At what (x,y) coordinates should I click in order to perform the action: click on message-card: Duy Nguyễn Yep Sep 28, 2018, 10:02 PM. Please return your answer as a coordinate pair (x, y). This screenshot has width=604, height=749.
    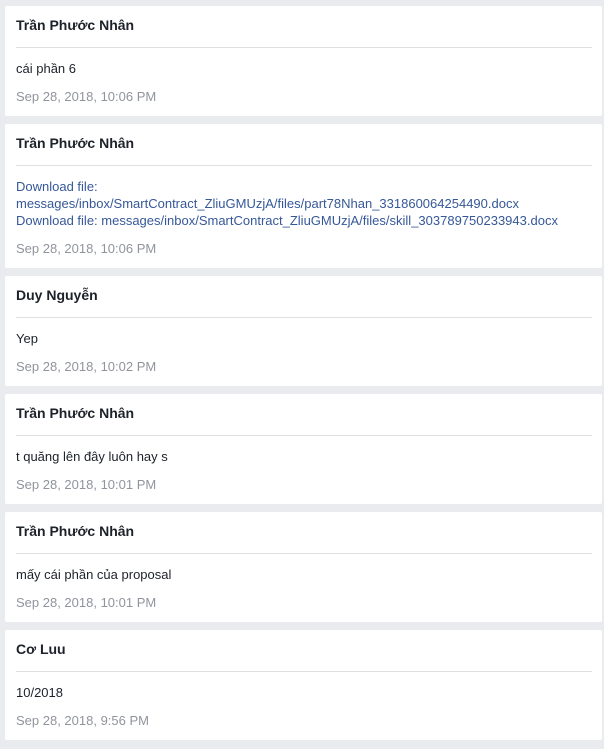
    Looking at the image, I should click on (303, 331).